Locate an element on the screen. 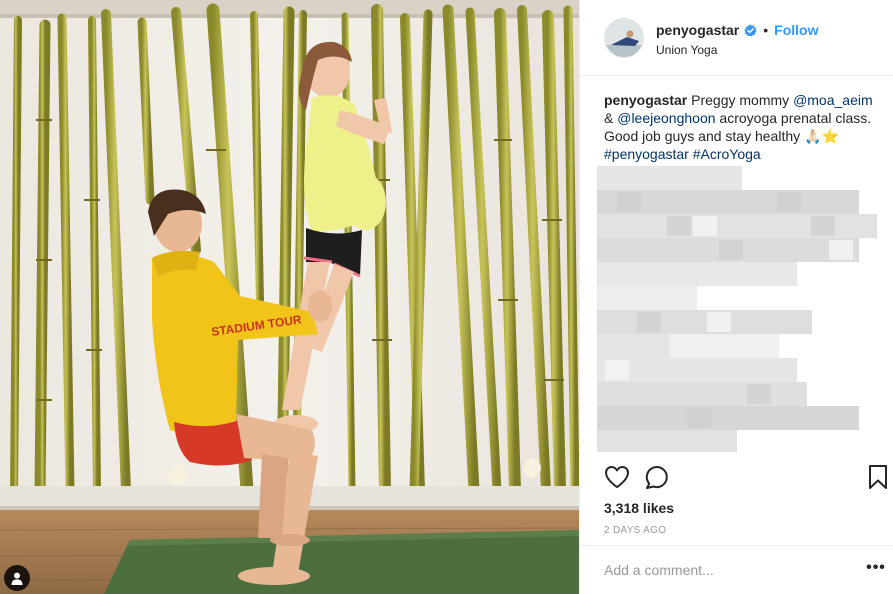 The width and height of the screenshot is (893, 594). username-link: penyogastar is located at coordinates (697, 30).